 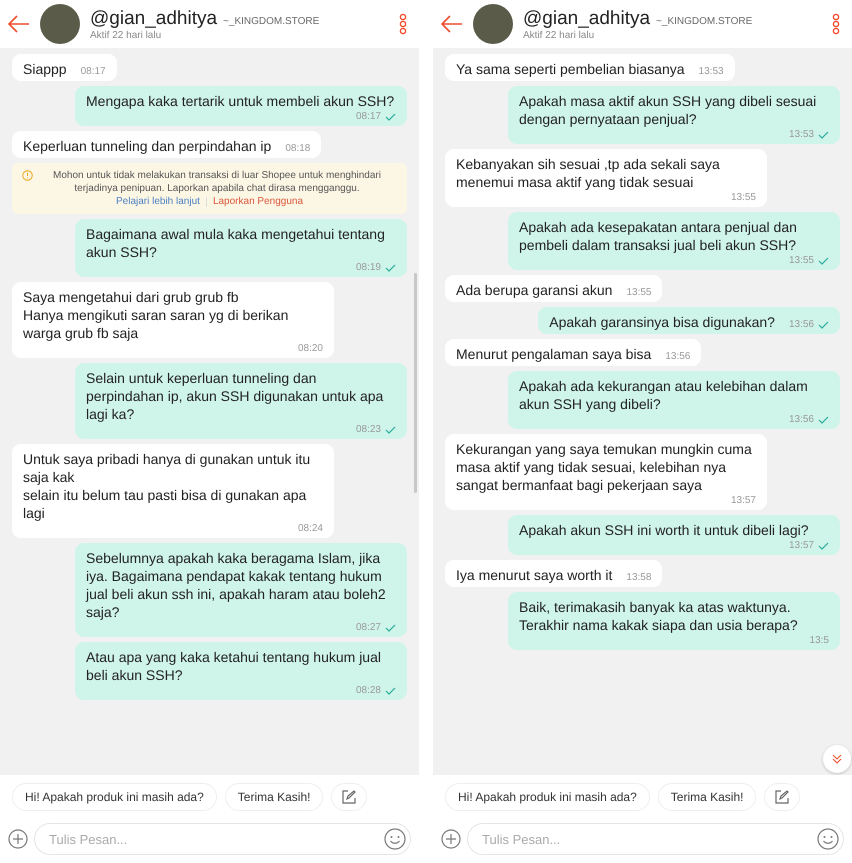 What do you see at coordinates (236, 585) in the screenshot?
I see `message-text: Sebelumnya apakah kaka beragama Islam, jika iya. Bagaimana pendapat kakak tentang hukum jual beli akun ssh ini, apakah haram atau boleh2 saja?` at bounding box center [236, 585].